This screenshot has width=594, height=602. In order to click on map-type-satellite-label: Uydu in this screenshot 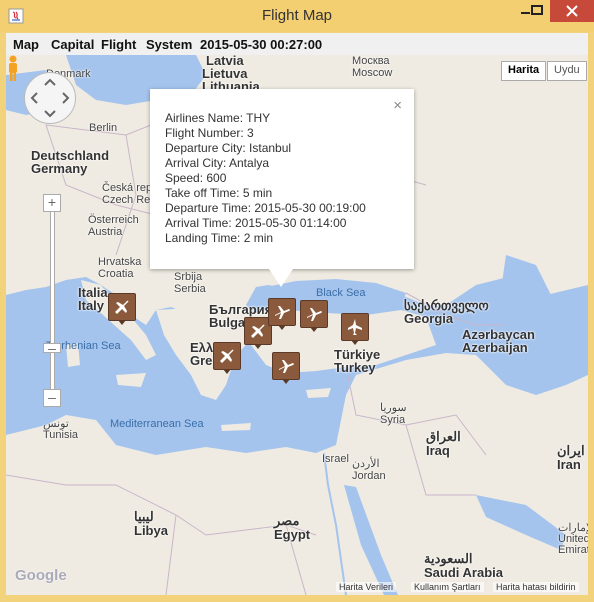, I will do `click(567, 70)`.